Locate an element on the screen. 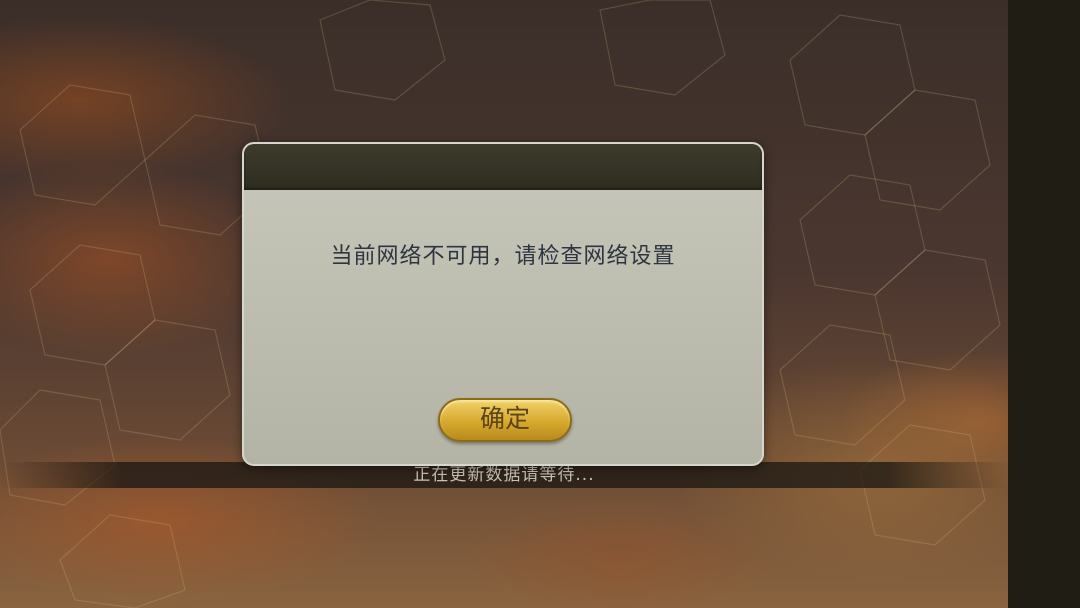 This screenshot has width=1080, height=608. dialog-header is located at coordinates (503, 167).